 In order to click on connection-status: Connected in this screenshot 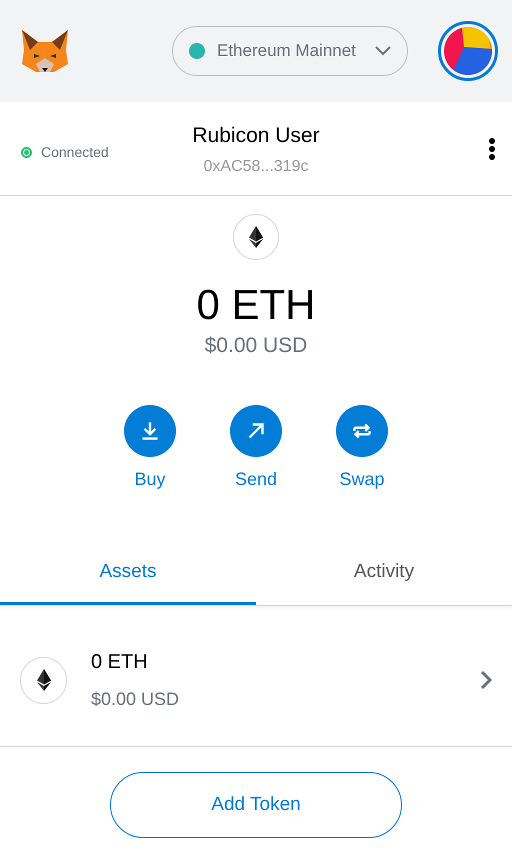, I will do `click(75, 152)`.